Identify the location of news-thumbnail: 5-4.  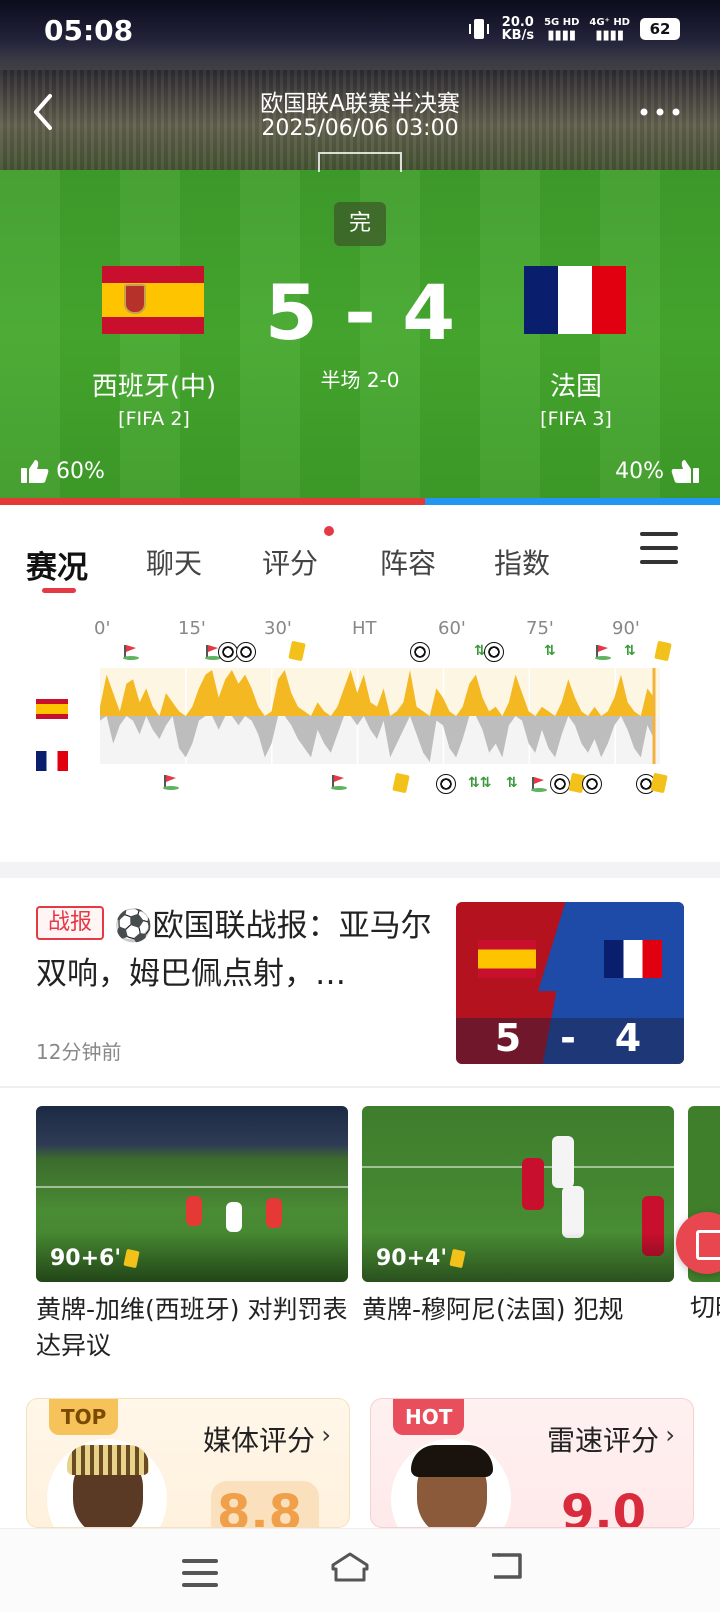
(570, 983).